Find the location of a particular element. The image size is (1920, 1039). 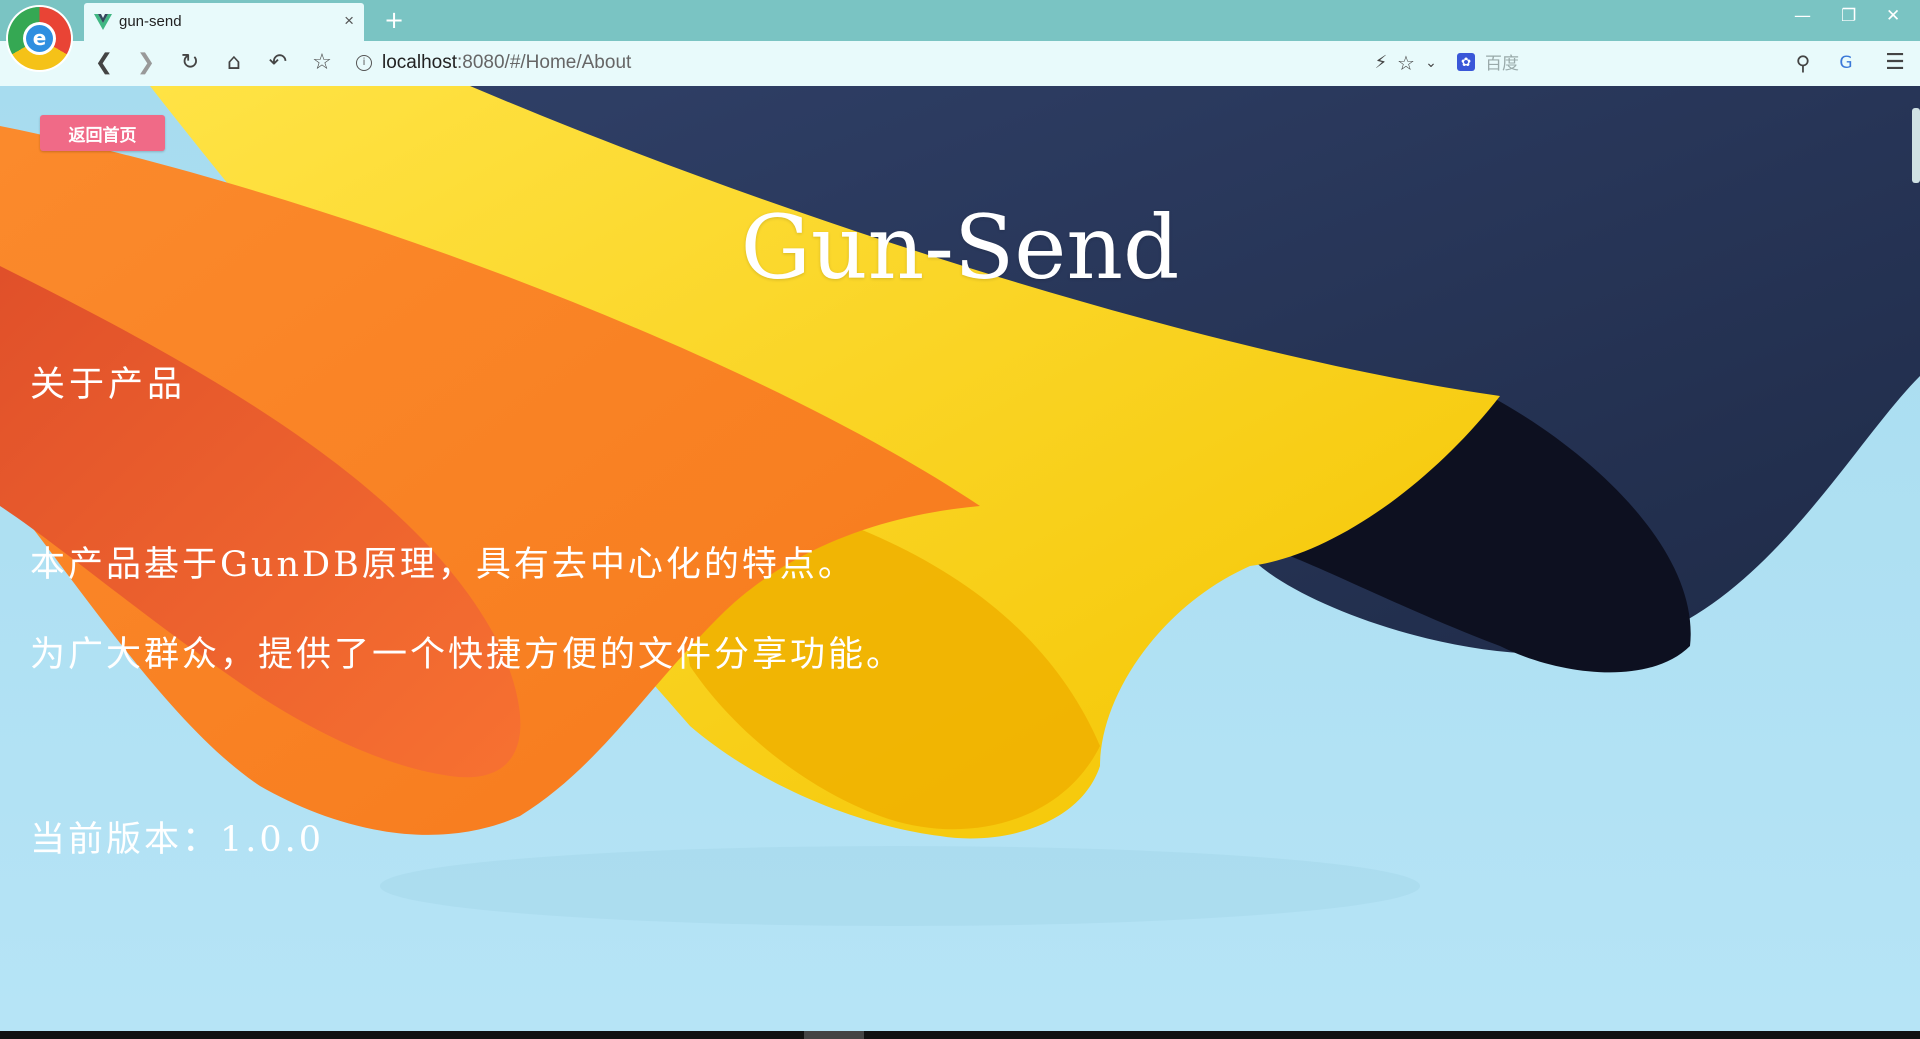

search-box: ✿ is located at coordinates (1647, 64).